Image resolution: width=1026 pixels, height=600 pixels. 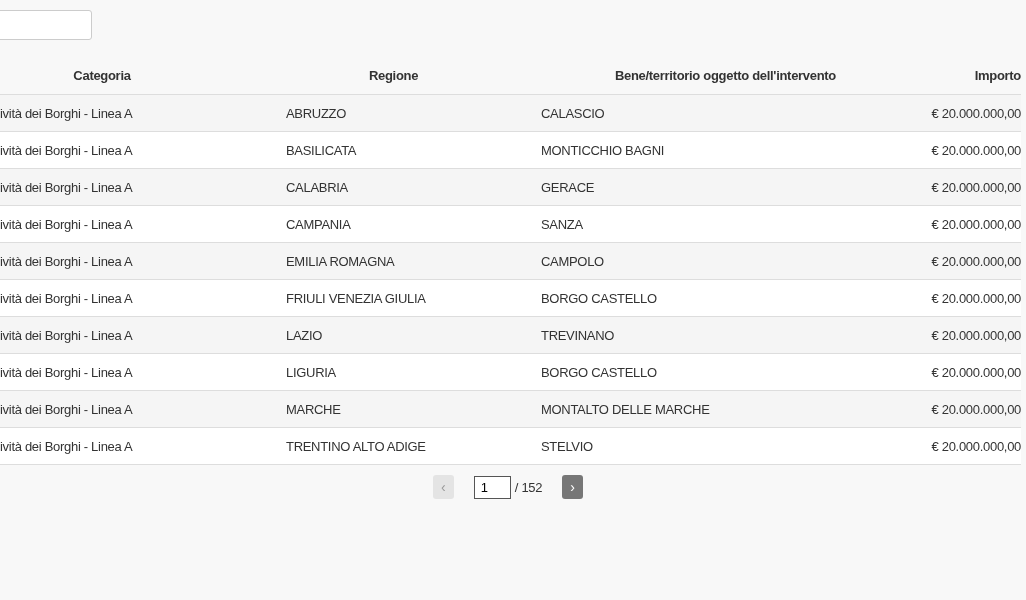 I want to click on table-cell: CAMPOLO, so click(x=701, y=261).